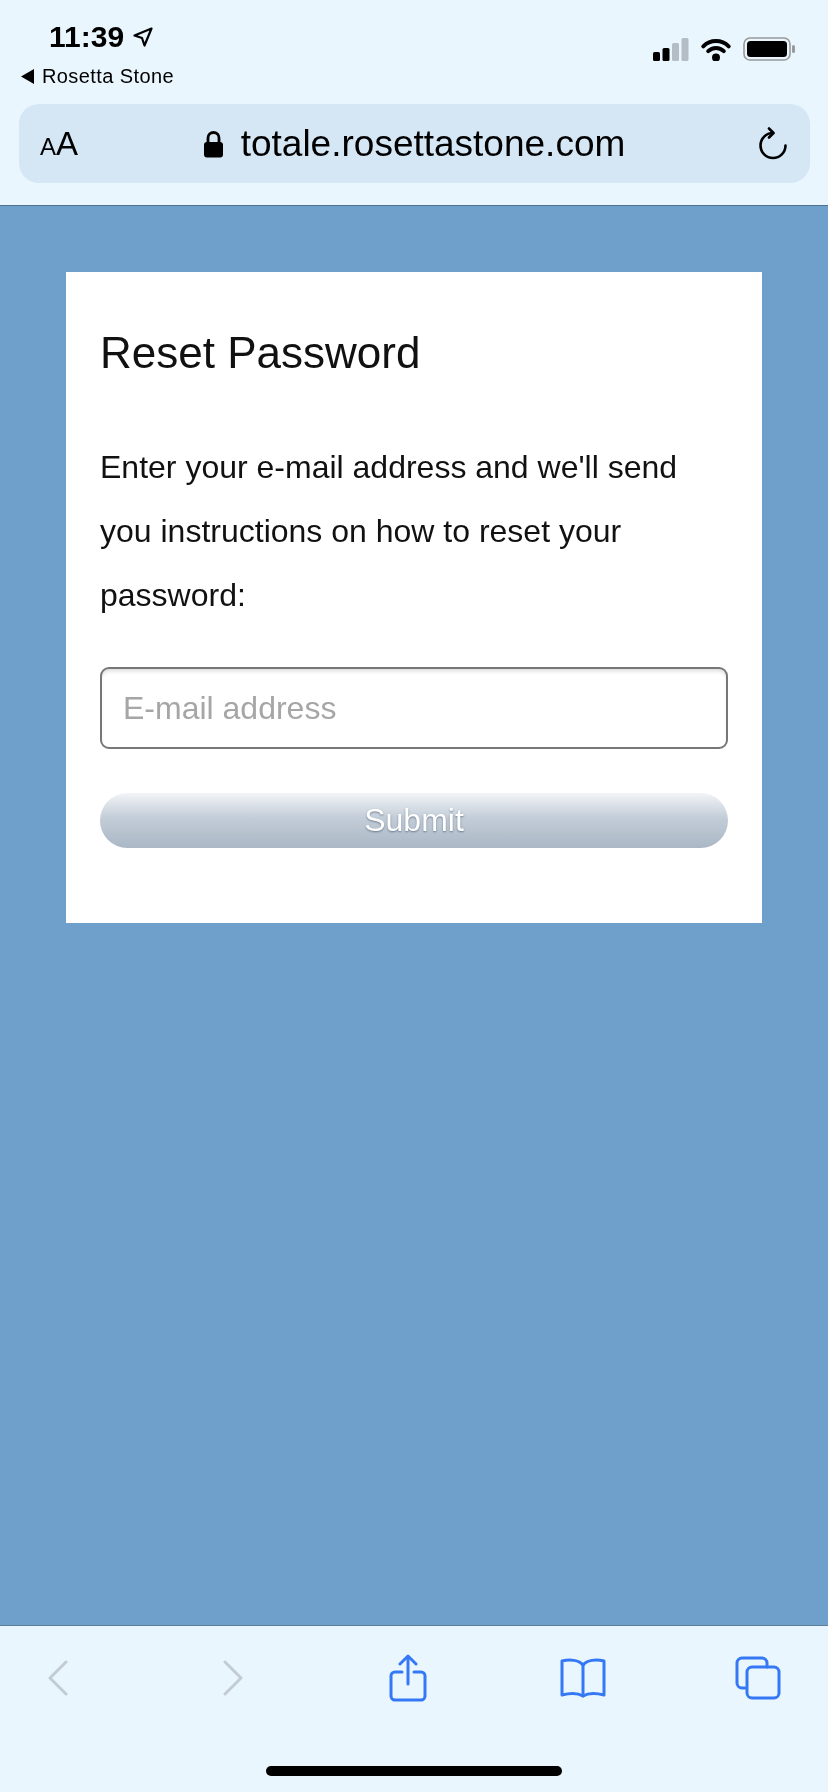 Image resolution: width=828 pixels, height=1792 pixels. What do you see at coordinates (758, 1678) in the screenshot?
I see `overlapping-squares-icon` at bounding box center [758, 1678].